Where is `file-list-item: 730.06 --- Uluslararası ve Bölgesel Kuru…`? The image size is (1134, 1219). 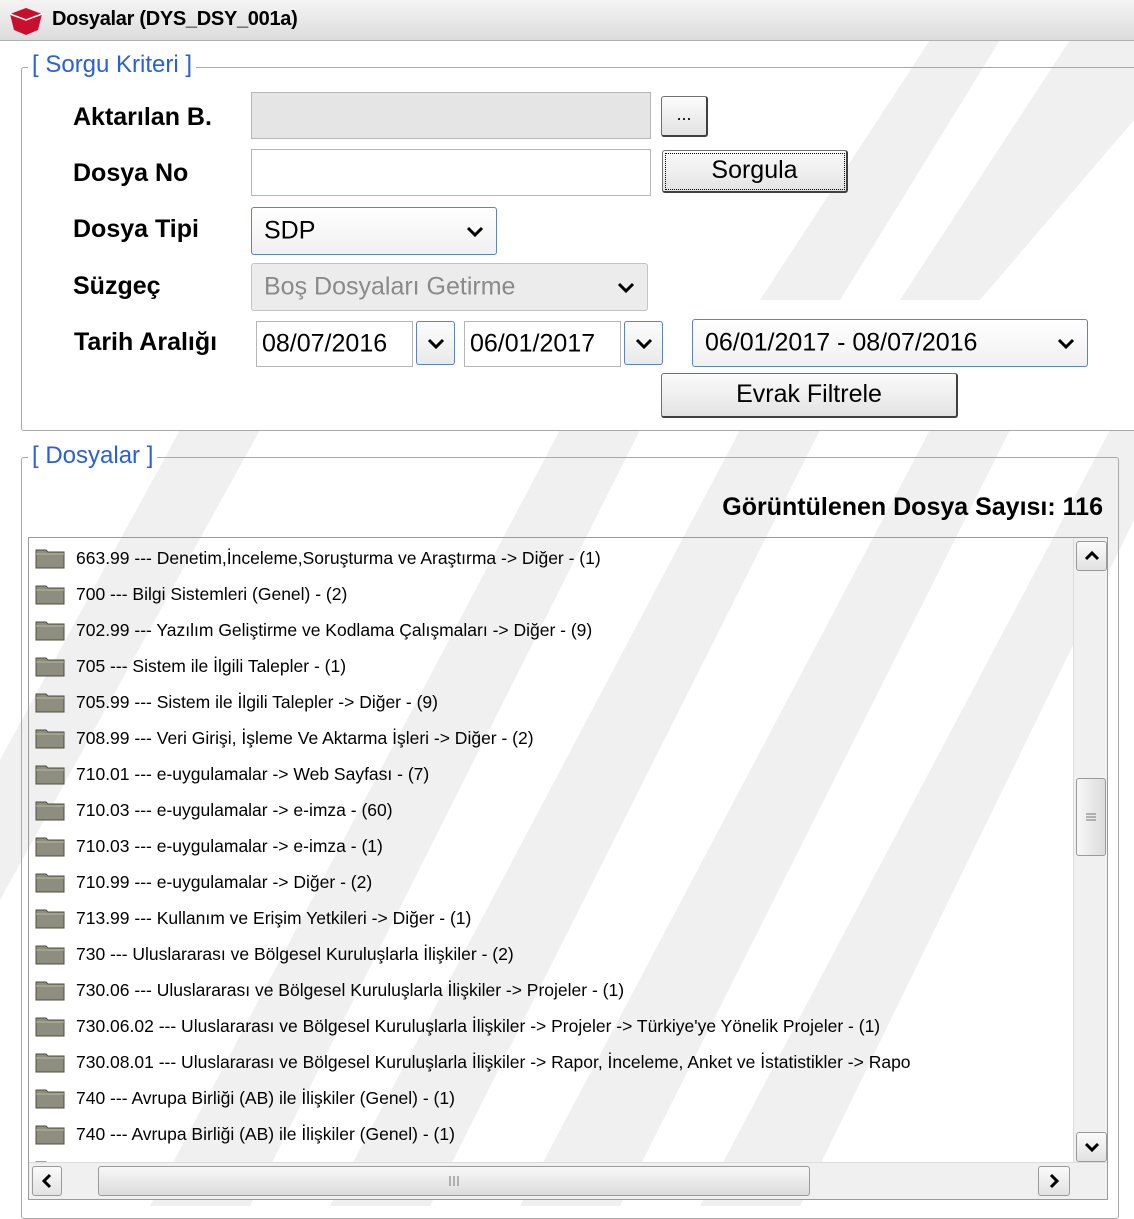 file-list-item: 730.06 --- Uluslararası ve Bölgesel Kuru… is located at coordinates (329, 990).